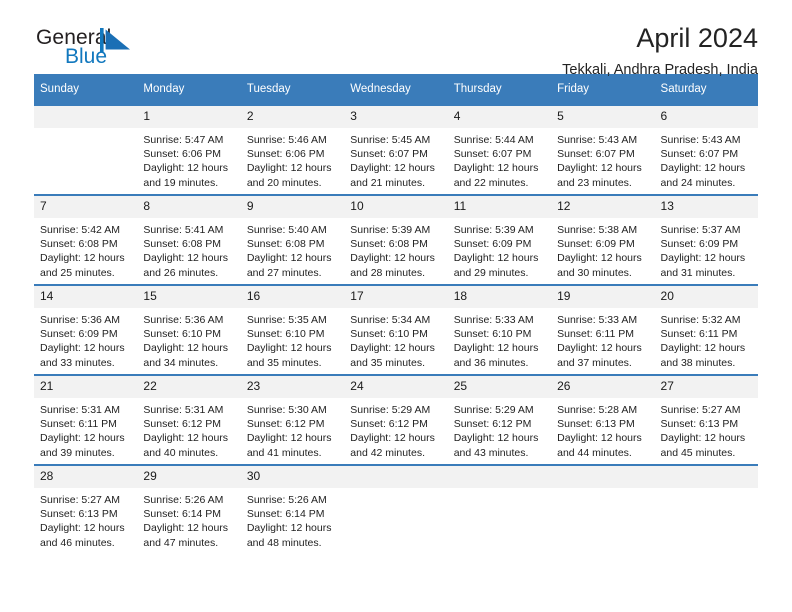  What do you see at coordinates (706, 387) in the screenshot?
I see `day-number: 27` at bounding box center [706, 387].